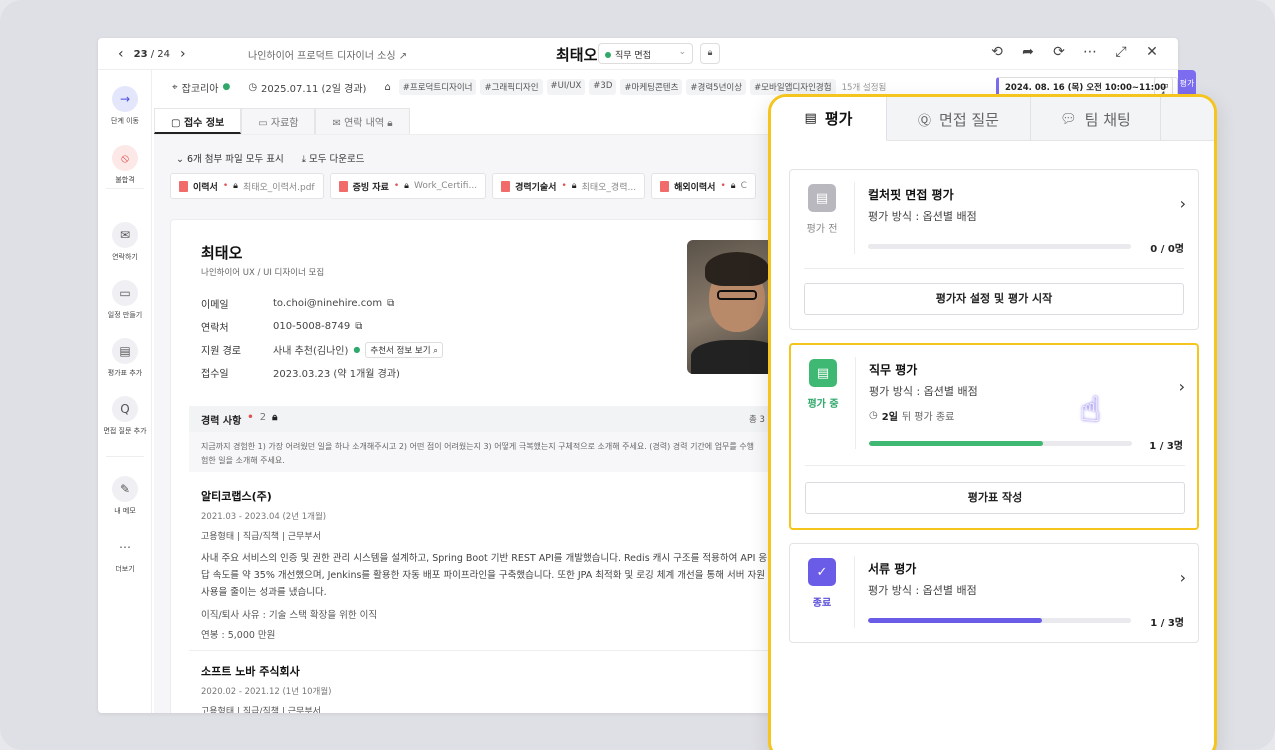 This screenshot has height=750, width=1275. I want to click on breadcrumb: 나인하이어 프로덕트 디자이너 소싱 ↗, so click(327, 54).